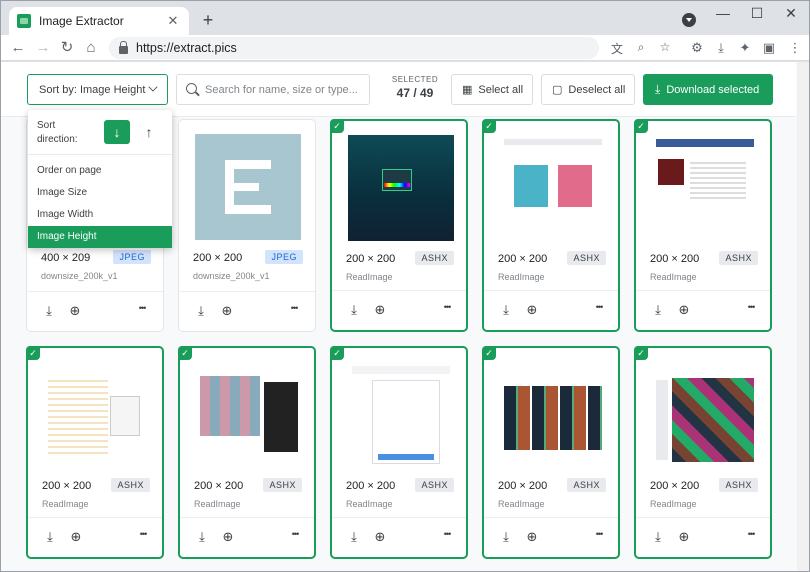 The height and width of the screenshot is (572, 810). Describe the element at coordinates (415, 79) in the screenshot. I see `selected-label: SELECTED` at that location.